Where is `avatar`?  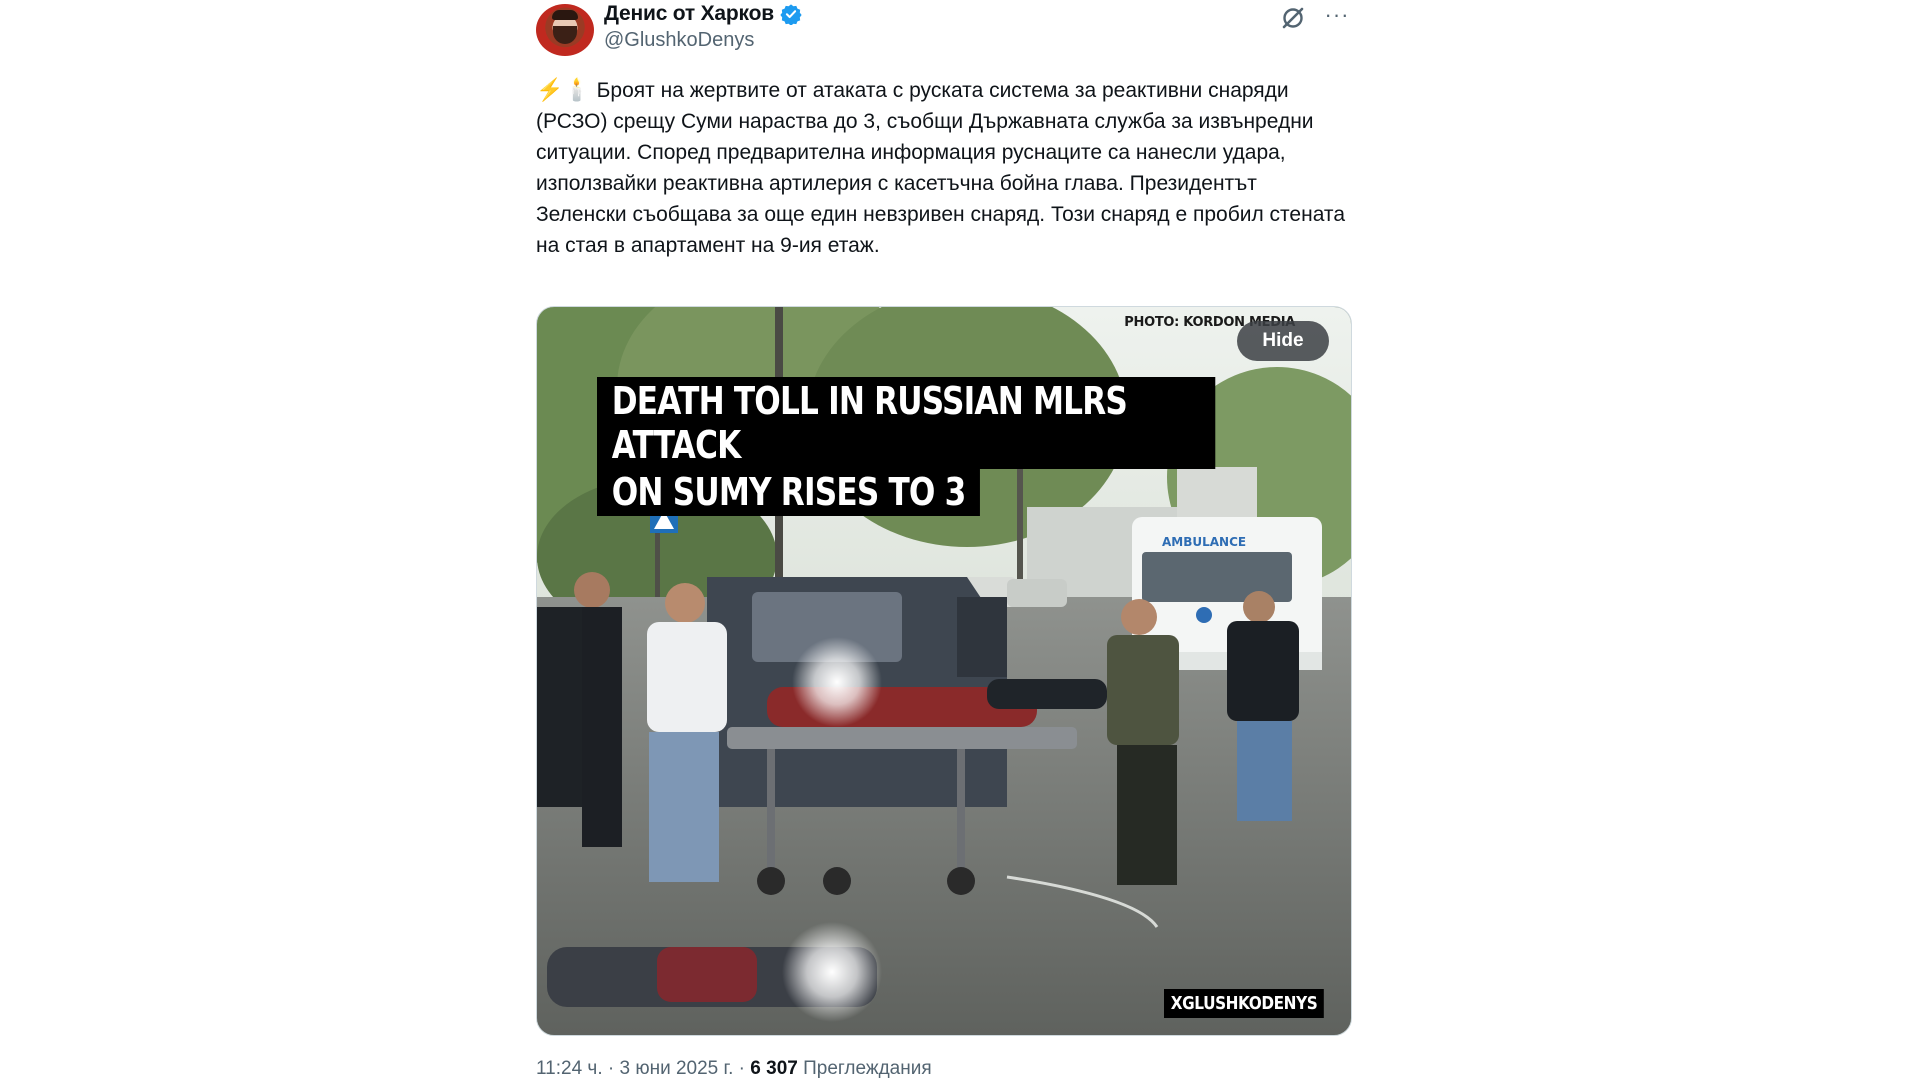 avatar is located at coordinates (565, 30).